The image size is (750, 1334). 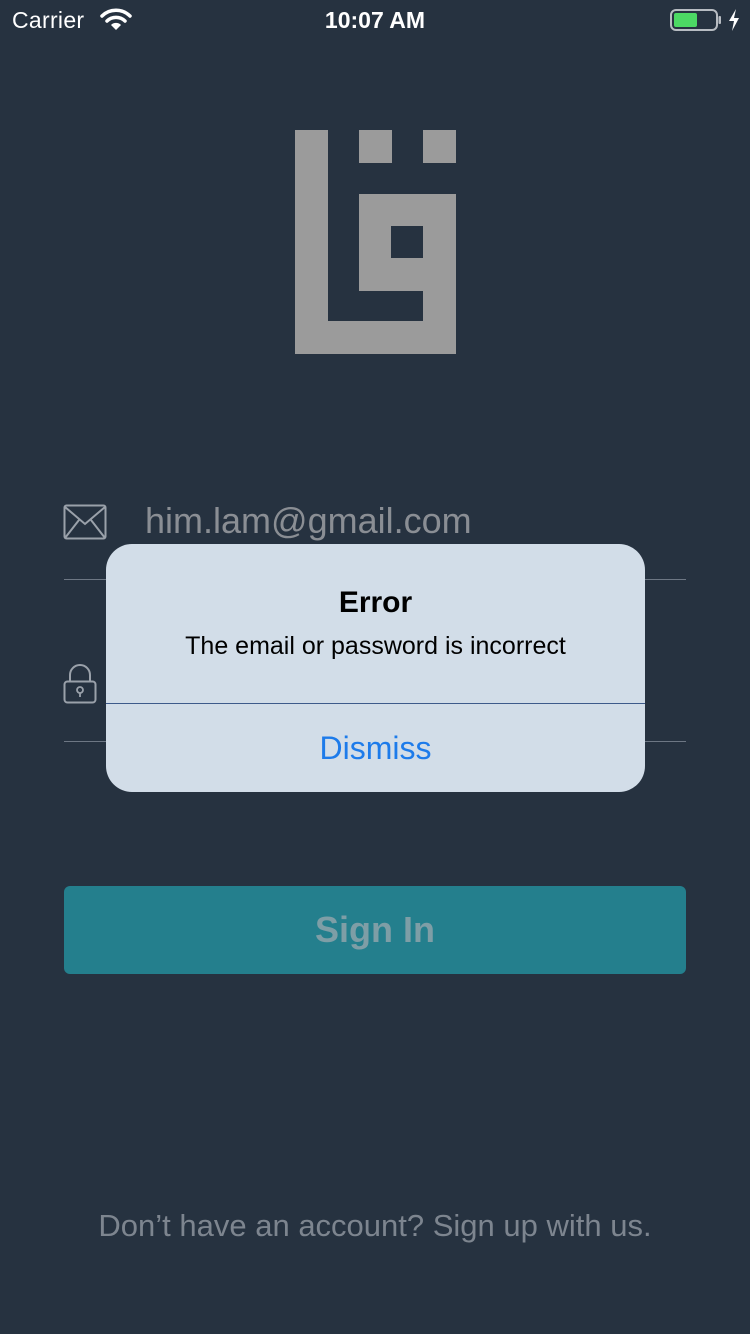 What do you see at coordinates (85, 524) in the screenshot?
I see `envelope-icon` at bounding box center [85, 524].